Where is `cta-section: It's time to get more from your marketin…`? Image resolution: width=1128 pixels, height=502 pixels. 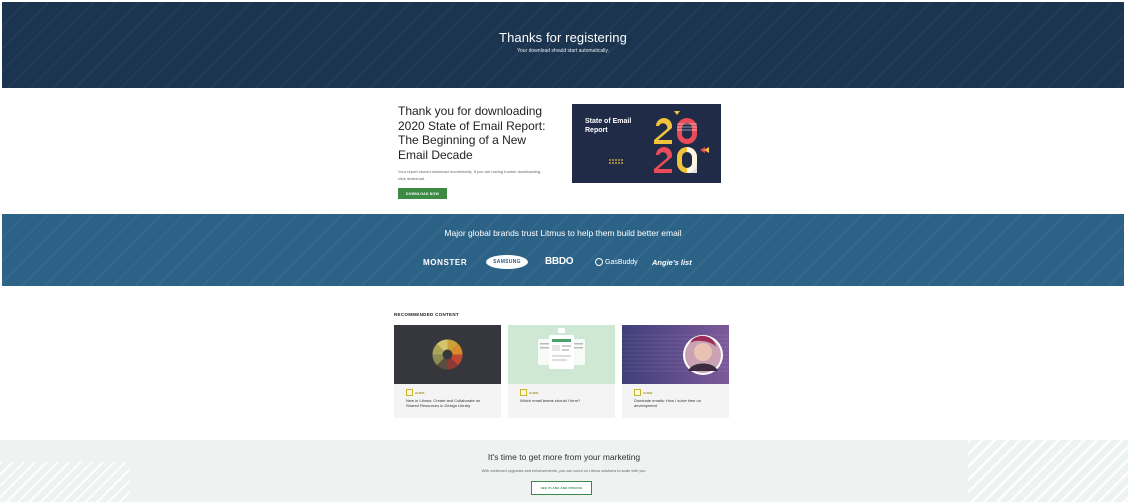 cta-section: It's time to get more from your marketin… is located at coordinates (564, 471).